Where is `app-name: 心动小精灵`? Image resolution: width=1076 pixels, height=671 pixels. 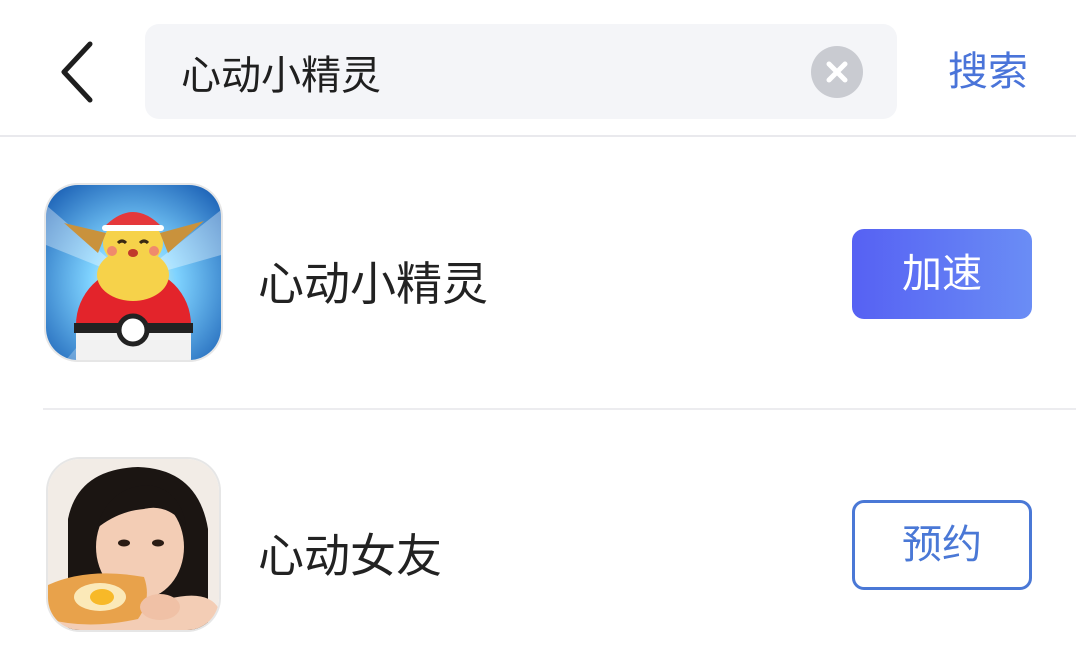
app-name: 心动小精灵 is located at coordinates (373, 284).